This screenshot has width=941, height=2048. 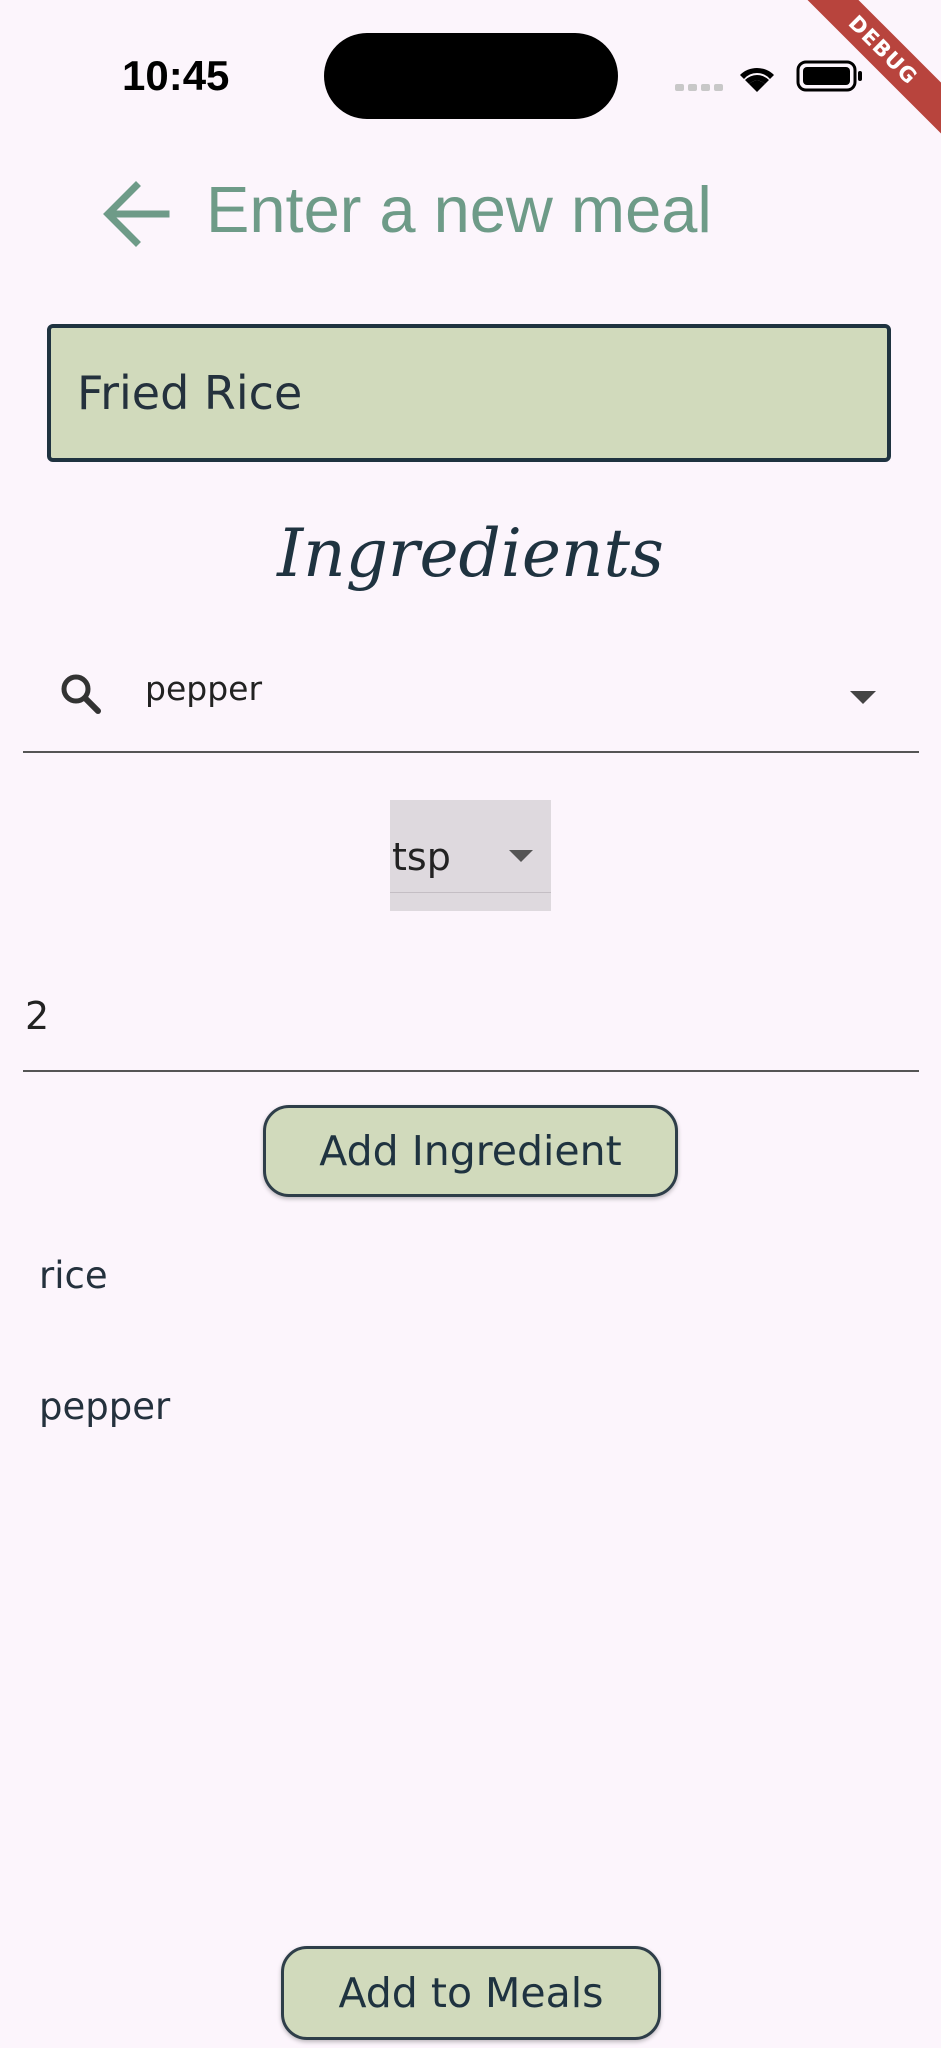 I want to click on add-to-meals-button: Add to Meals, so click(x=471, y=1993).